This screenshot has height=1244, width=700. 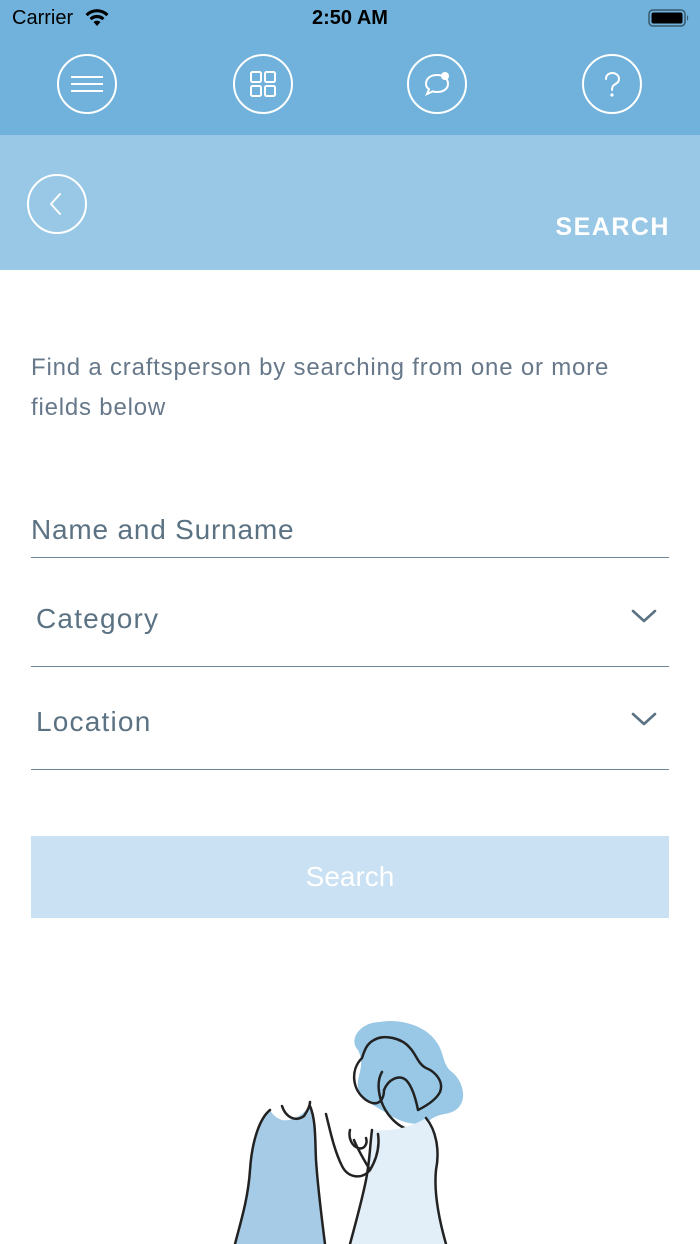 I want to click on category-select: Category, so click(x=350, y=615).